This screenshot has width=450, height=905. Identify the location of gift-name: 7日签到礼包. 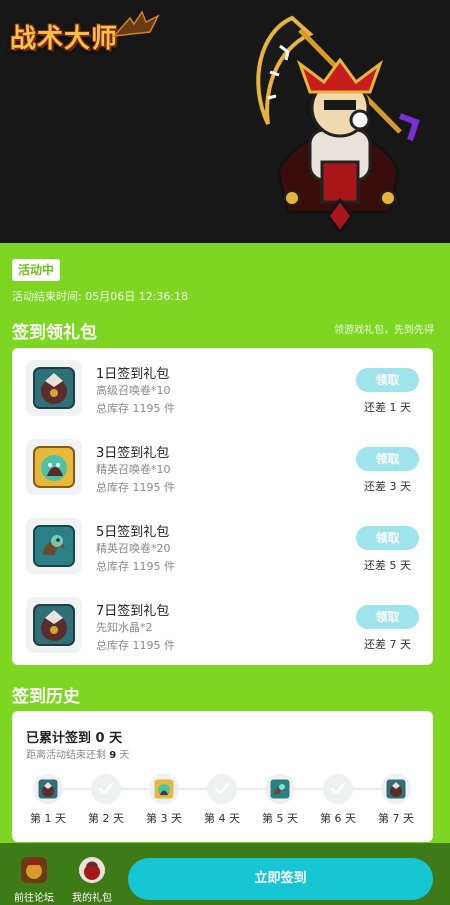
(133, 611).